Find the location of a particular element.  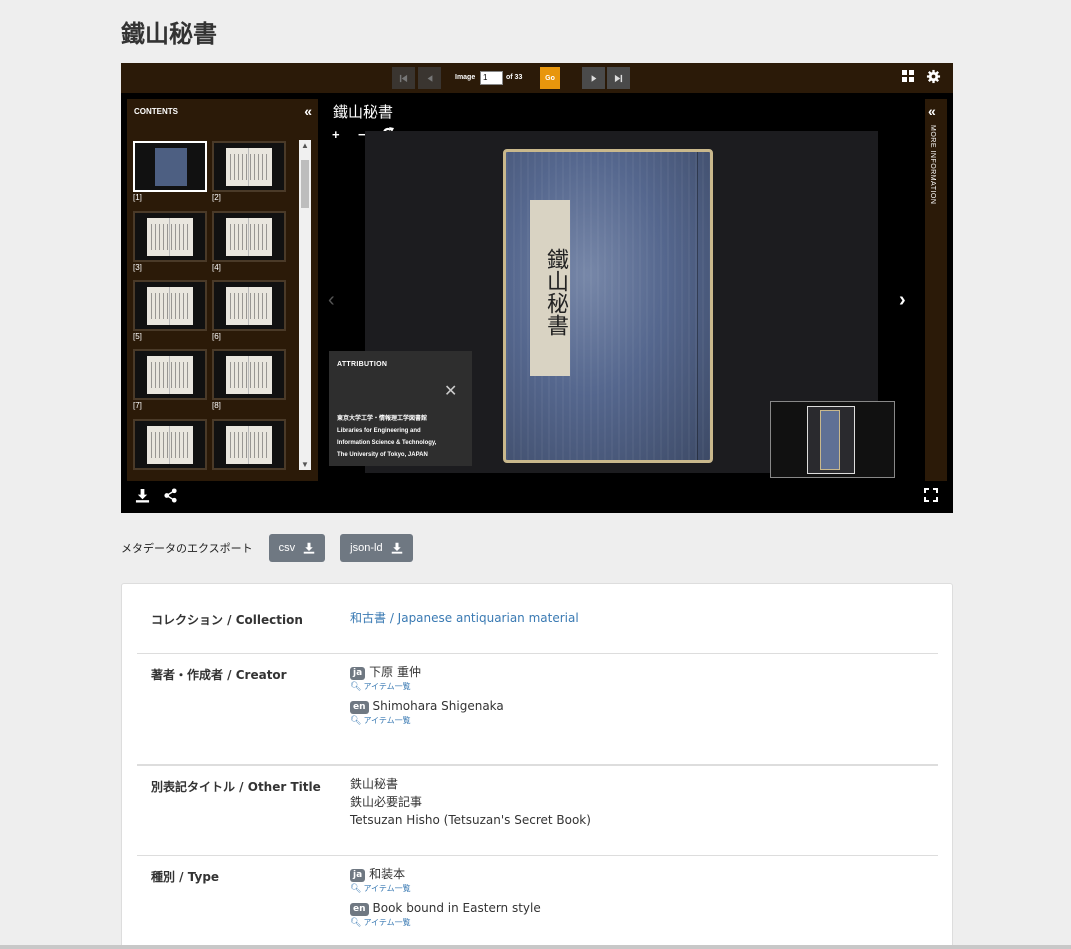

metadata-key: 著者・作成者 / Creator is located at coordinates (219, 675).